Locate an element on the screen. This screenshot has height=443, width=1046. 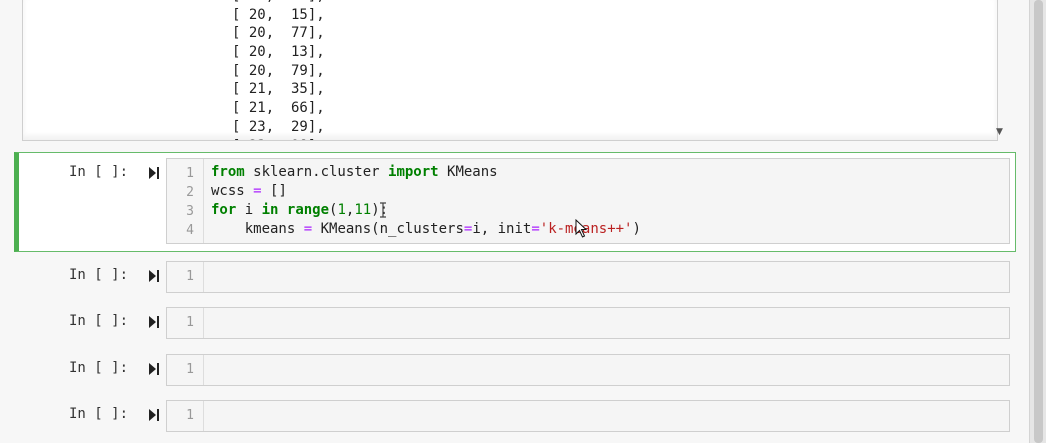
code-token: range is located at coordinates (308, 210).